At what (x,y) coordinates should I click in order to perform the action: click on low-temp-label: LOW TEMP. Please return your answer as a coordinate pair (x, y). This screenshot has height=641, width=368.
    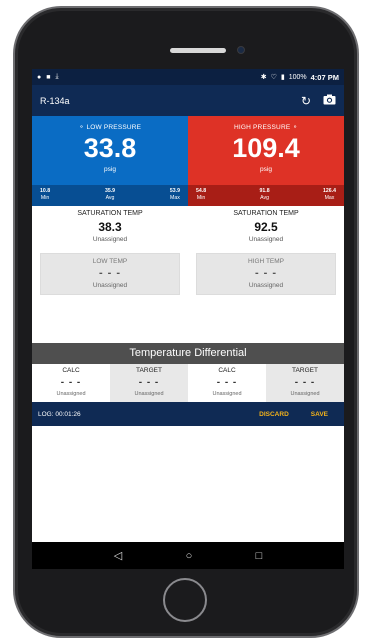
    Looking at the image, I should click on (110, 261).